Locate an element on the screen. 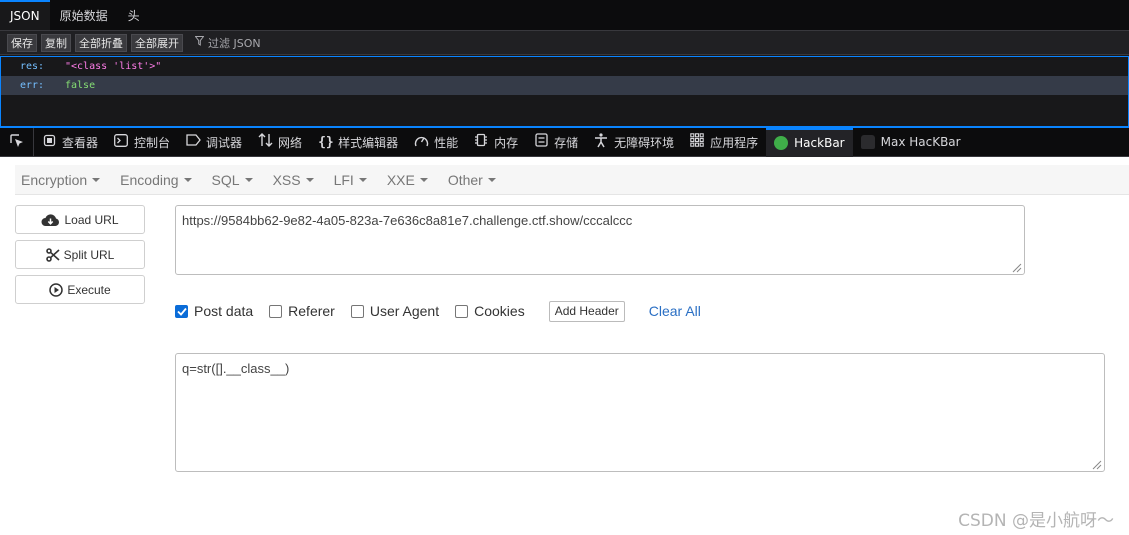 This screenshot has height=535, width=1129. memory-icon is located at coordinates (481, 142).